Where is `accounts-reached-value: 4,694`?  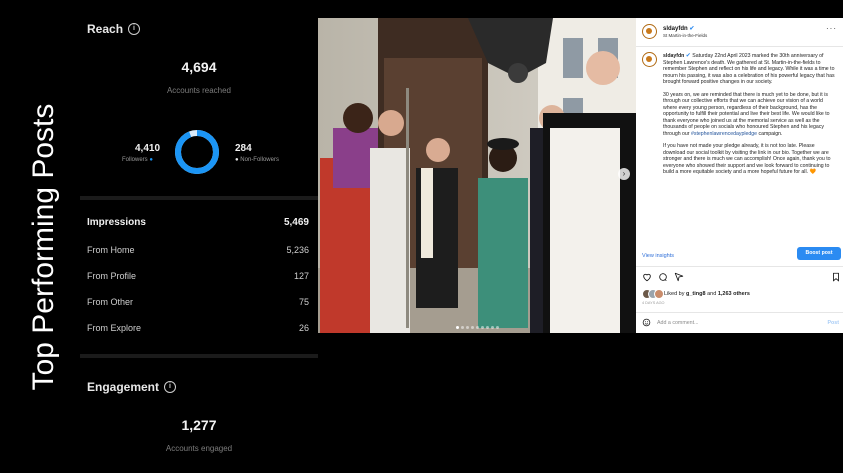
accounts-reached-value: 4,694 is located at coordinates (199, 67).